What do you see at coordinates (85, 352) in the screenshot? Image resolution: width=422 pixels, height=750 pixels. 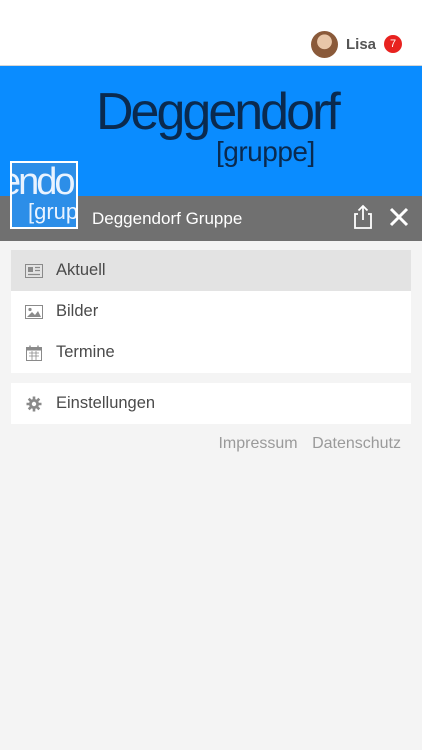 I see `menu-label-termine: Termine` at bounding box center [85, 352].